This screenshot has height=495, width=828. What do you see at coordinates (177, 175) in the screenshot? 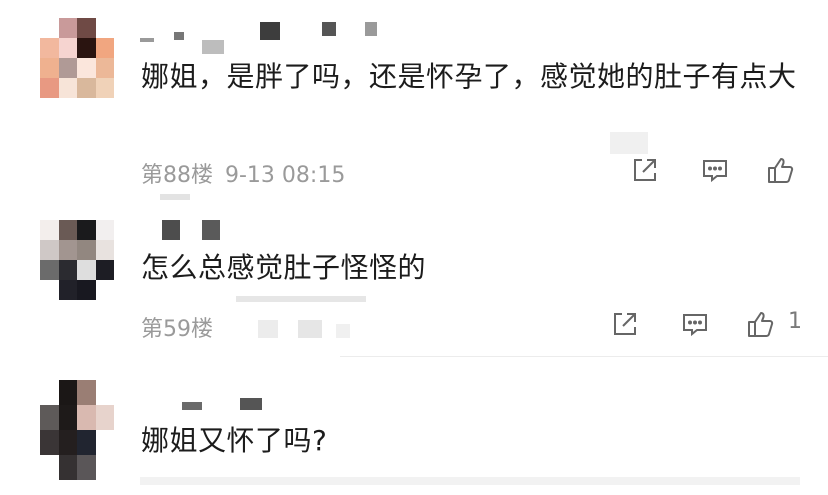
I see `floor-number: 第88楼` at bounding box center [177, 175].